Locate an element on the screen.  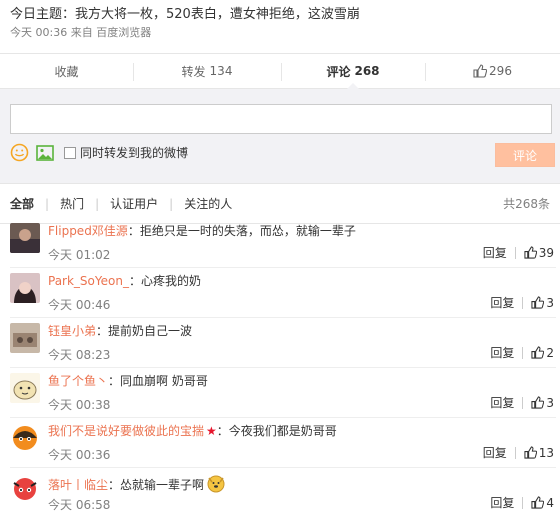
comment-time: 今天 00:46 is located at coordinates (79, 305).